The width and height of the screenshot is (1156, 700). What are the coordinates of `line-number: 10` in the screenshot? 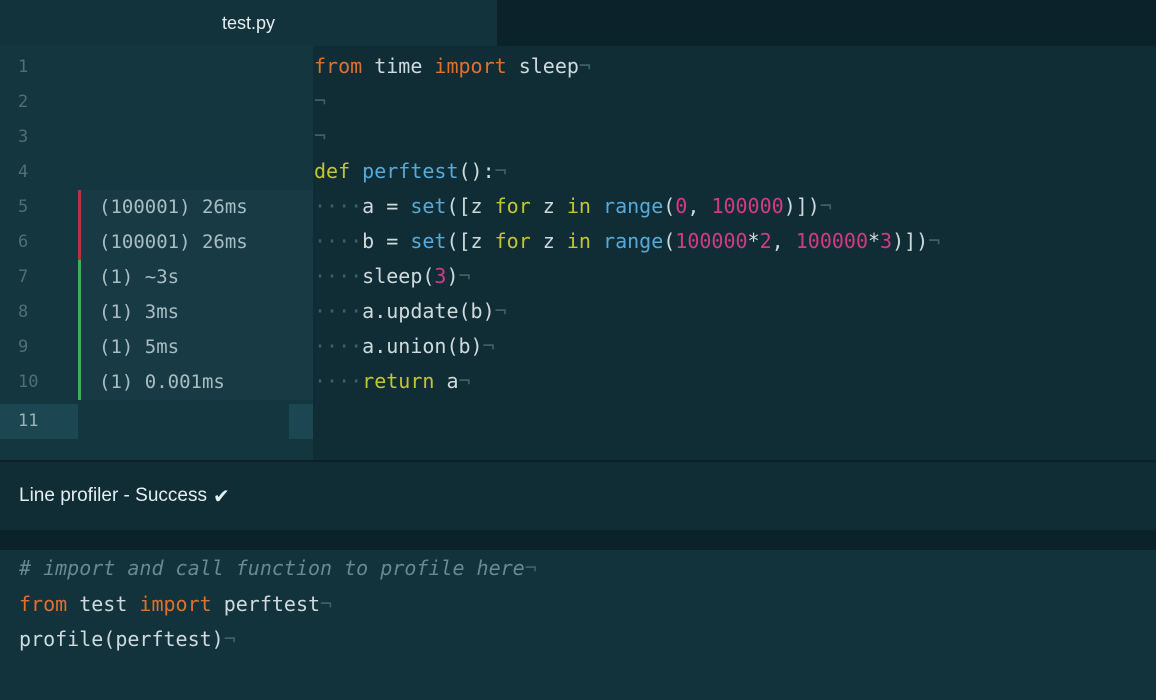 It's located at (28, 382).